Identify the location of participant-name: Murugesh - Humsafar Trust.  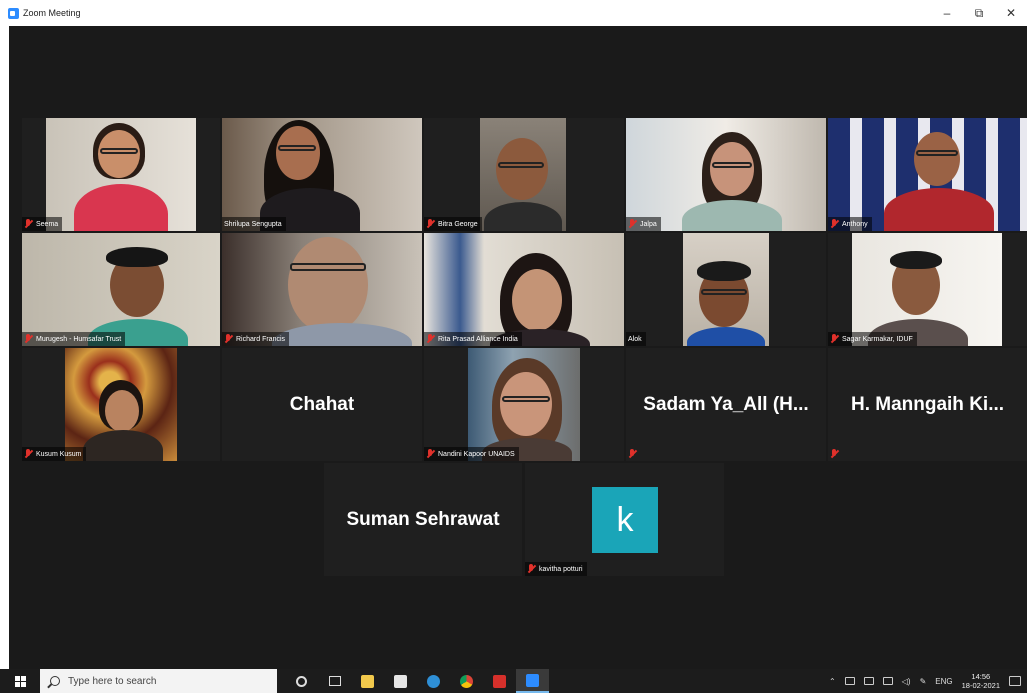
(79, 339).